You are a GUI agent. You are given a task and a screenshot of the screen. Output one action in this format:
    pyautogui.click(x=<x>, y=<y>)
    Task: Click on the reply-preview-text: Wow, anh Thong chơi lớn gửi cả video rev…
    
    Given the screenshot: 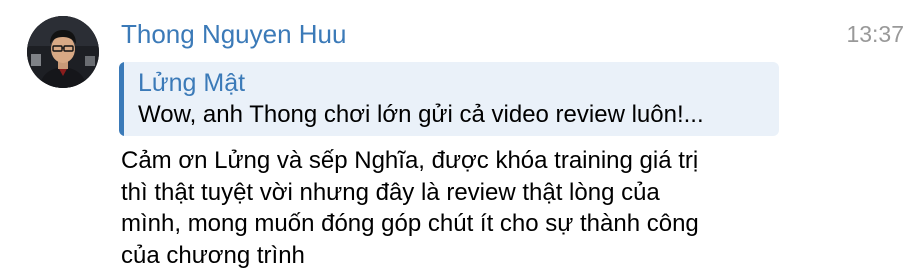 What is the action you would take?
    pyautogui.click(x=421, y=114)
    